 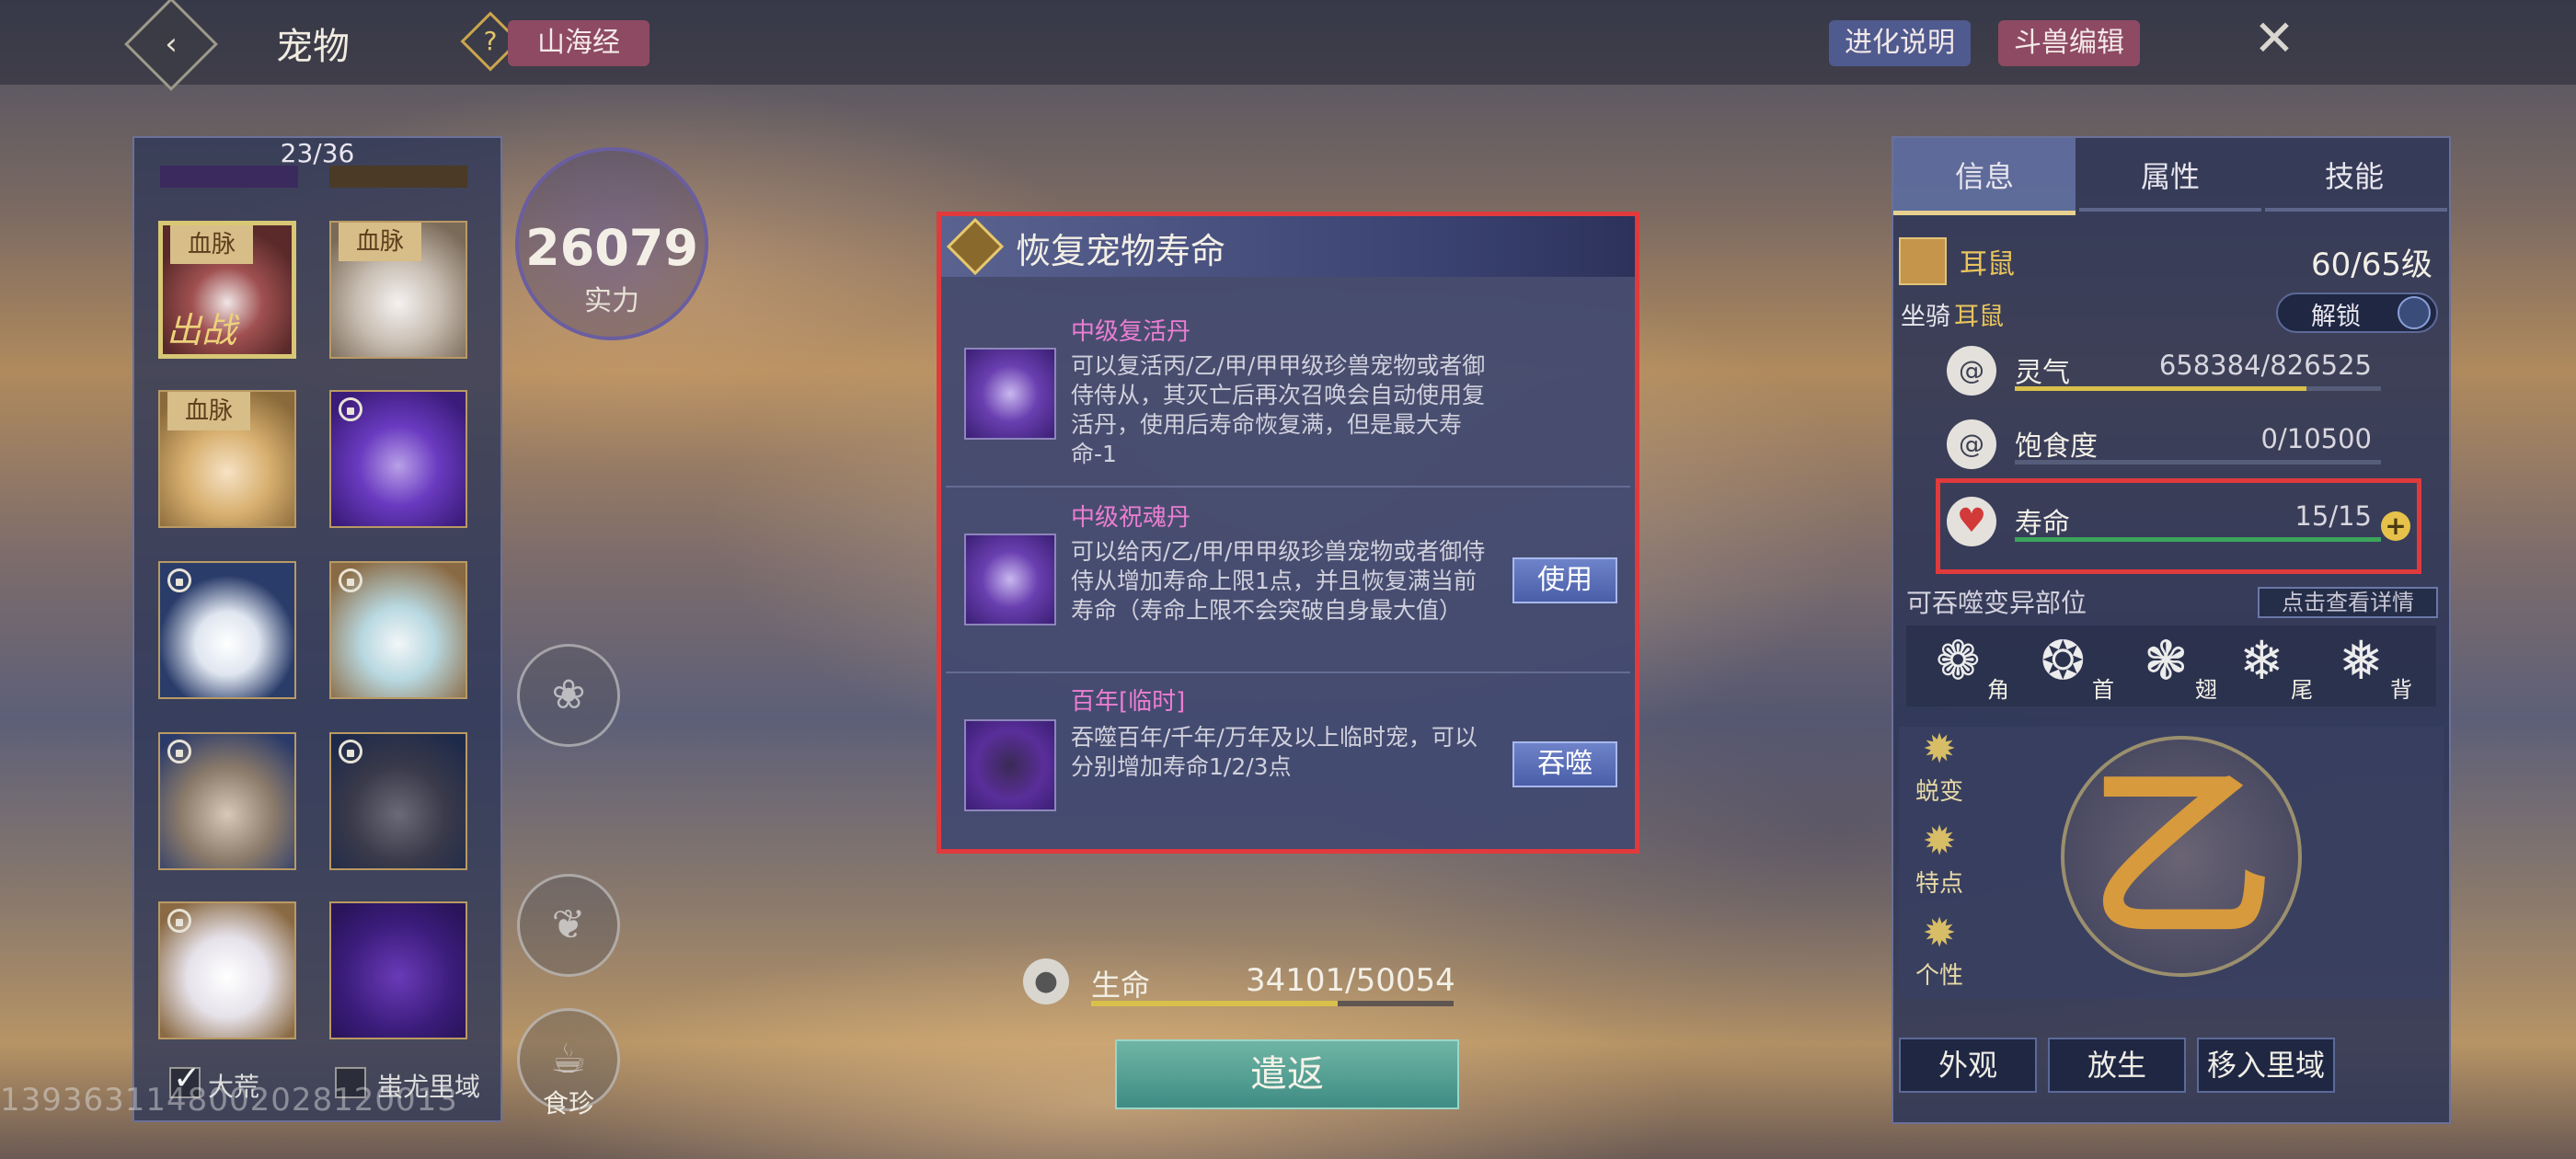 I want to click on unlock-label: 解锁, so click(x=2336, y=317).